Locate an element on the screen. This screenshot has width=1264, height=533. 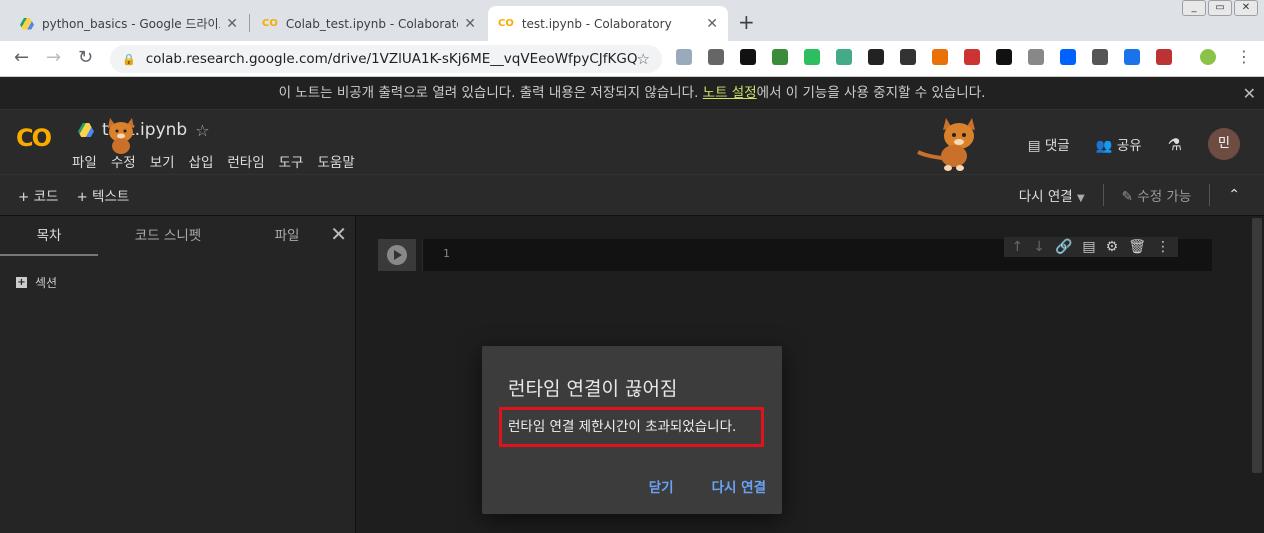
add-section-button: + 섹션 is located at coordinates (36, 282).